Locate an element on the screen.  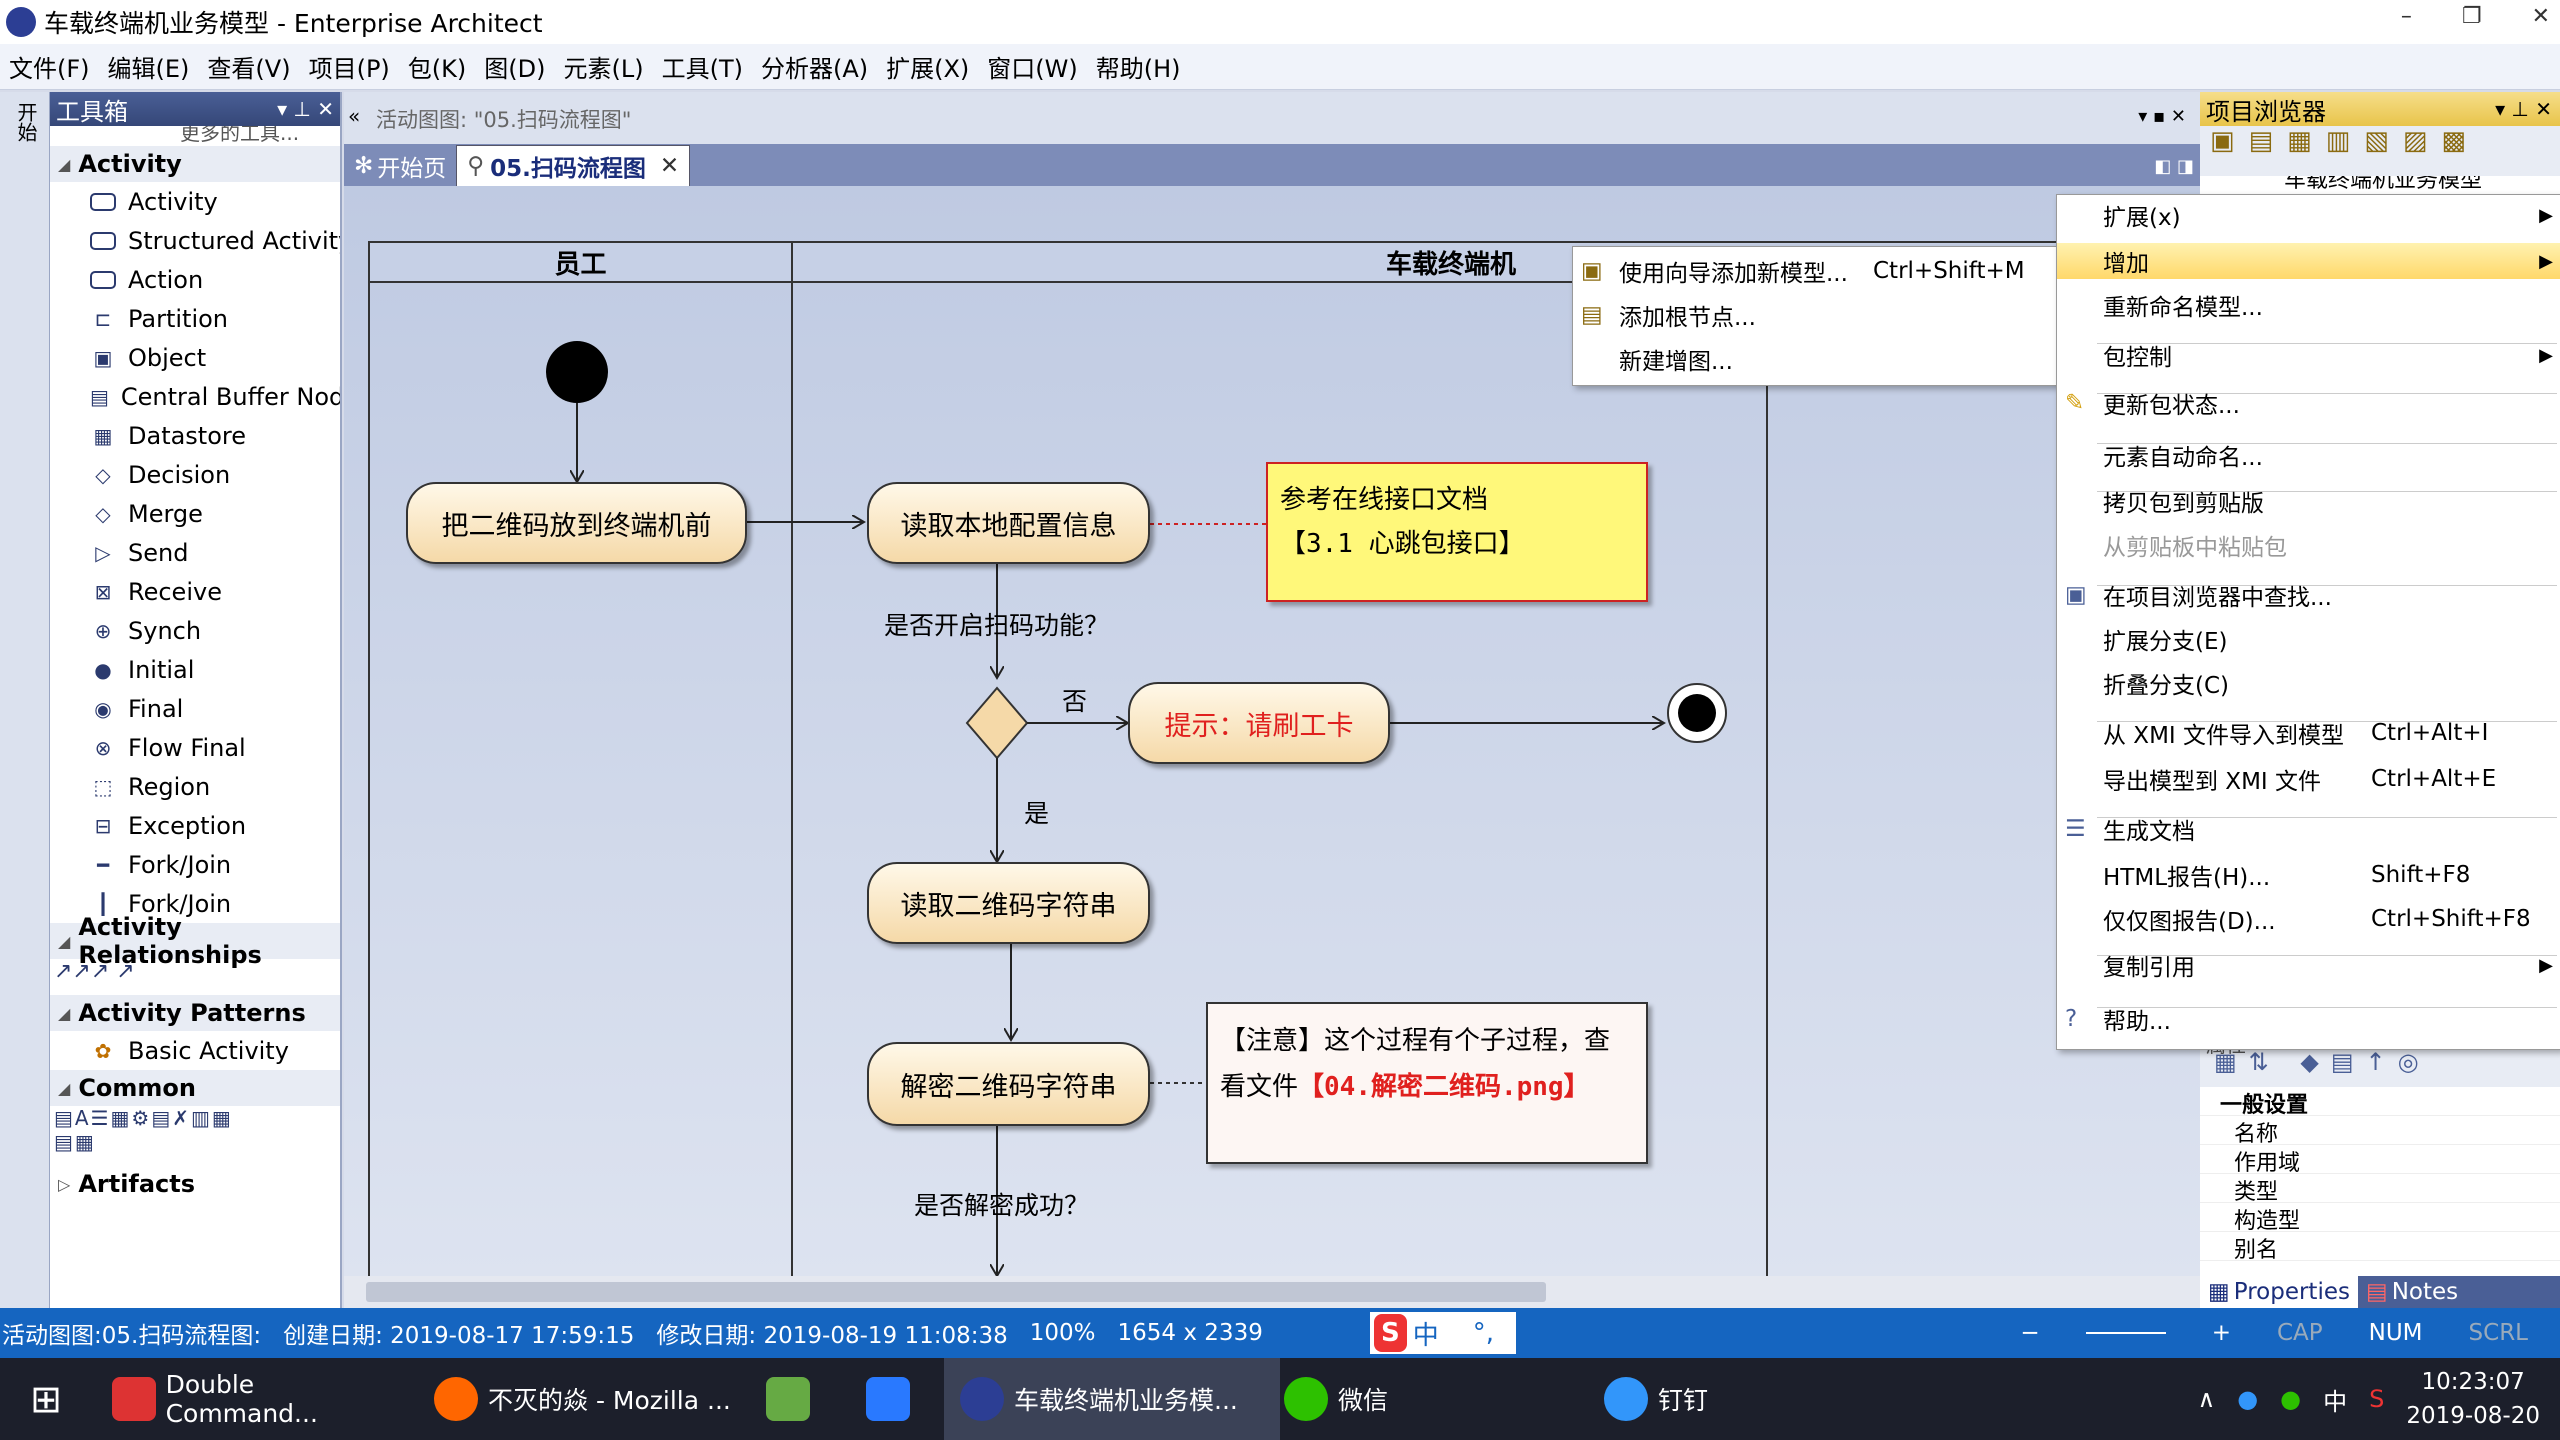
toolbox-item-receive: ⊠ Receive is located at coordinates (195, 591).